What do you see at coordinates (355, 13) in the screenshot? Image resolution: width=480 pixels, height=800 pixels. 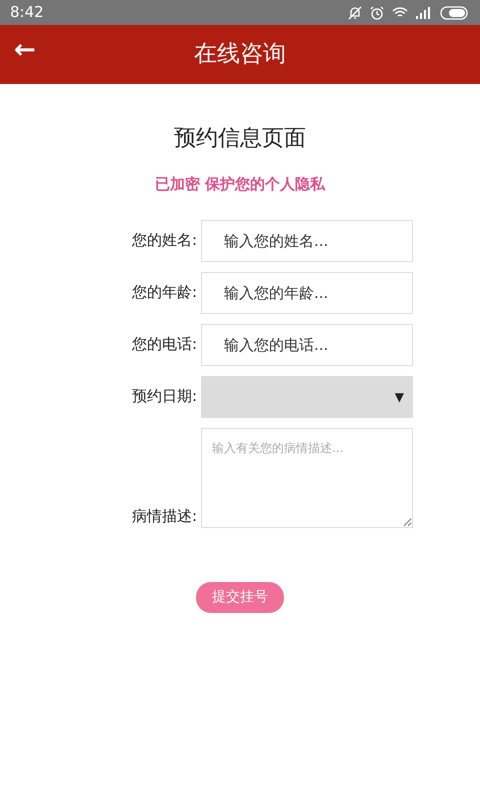 I see `bell-off-icon` at bounding box center [355, 13].